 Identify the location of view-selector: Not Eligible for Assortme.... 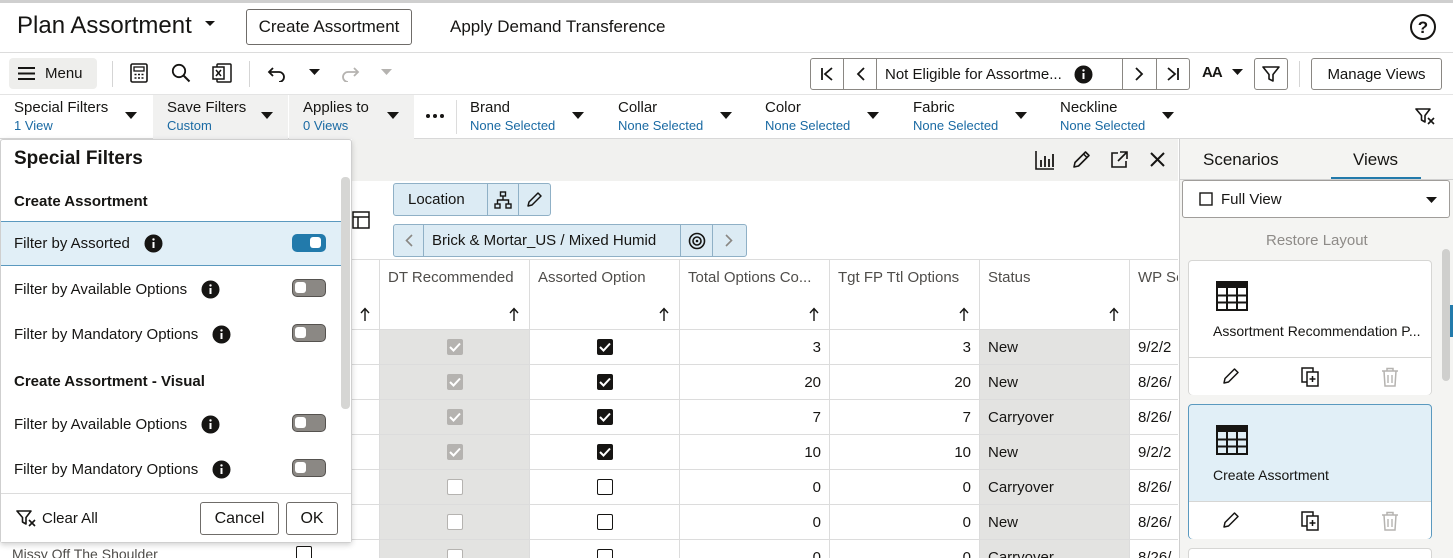
(1000, 74).